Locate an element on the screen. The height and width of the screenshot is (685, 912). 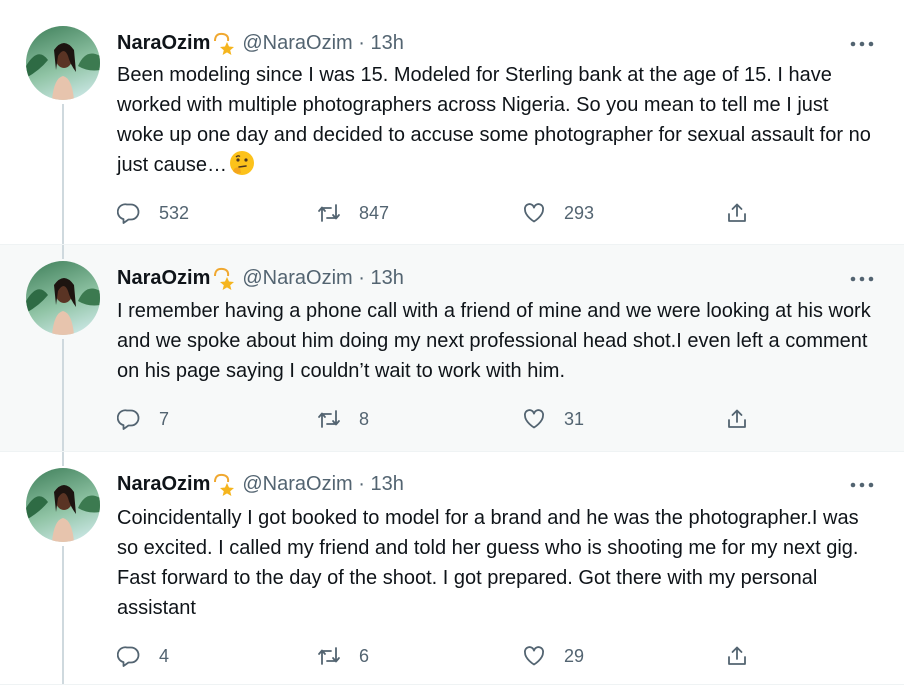
reply-count: 532 is located at coordinates (174, 212).